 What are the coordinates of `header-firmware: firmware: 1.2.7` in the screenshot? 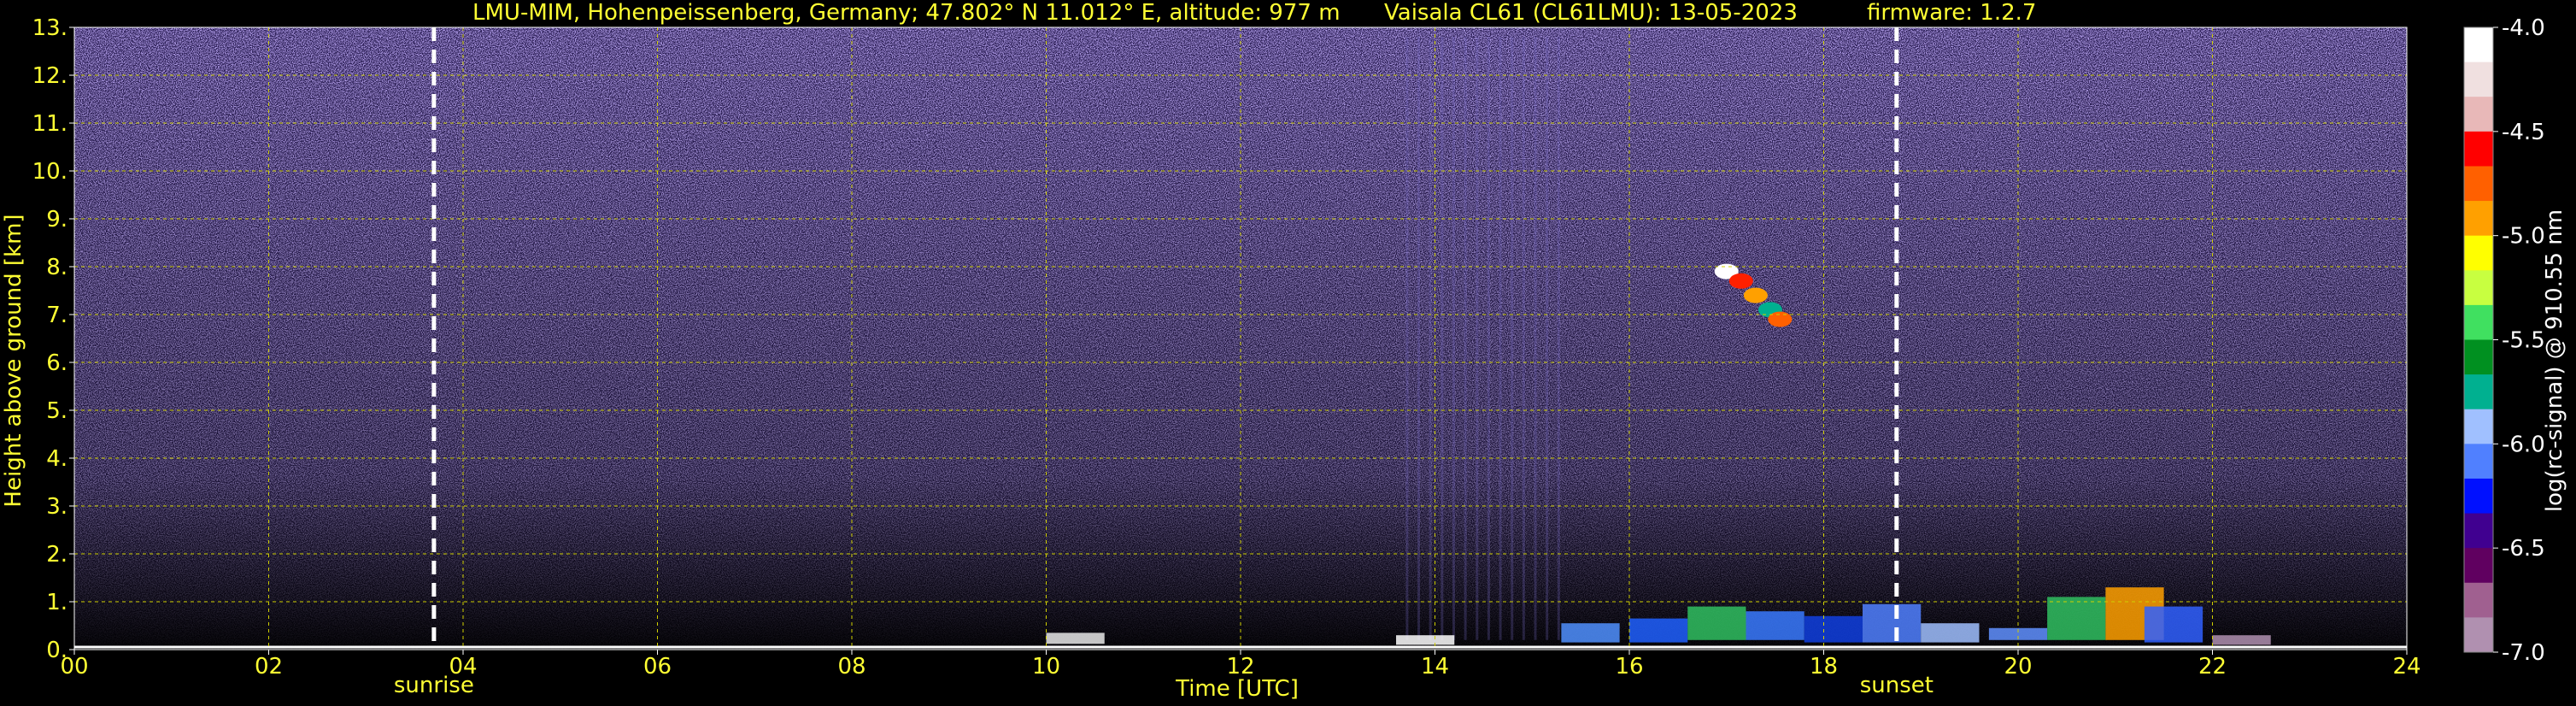 It's located at (1951, 13).